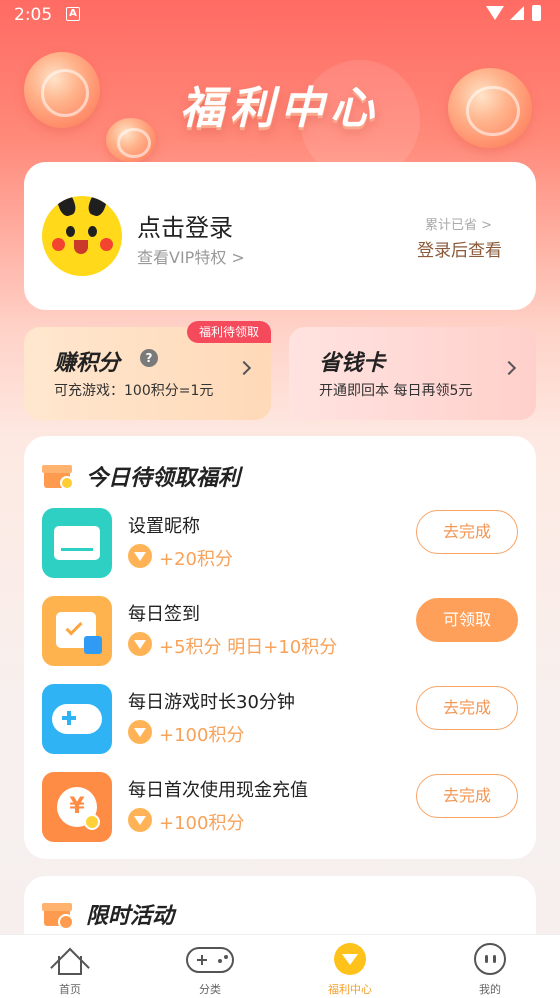 The height and width of the screenshot is (998, 560). Describe the element at coordinates (412, 373) in the screenshot. I see `saving-card: 省钱卡 开通即回本 每日再领5元` at that location.